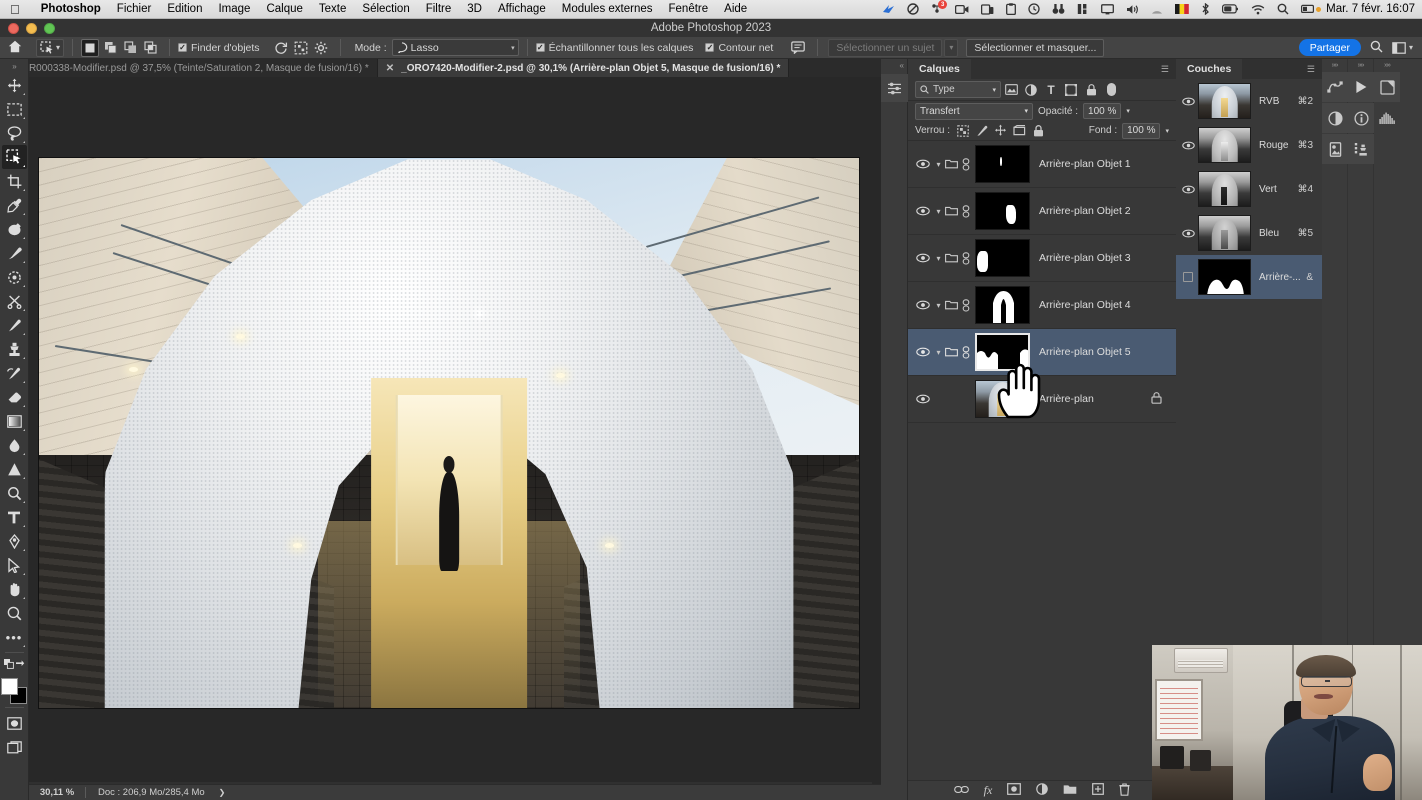  I want to click on burn-tool-icon, so click(14, 493).